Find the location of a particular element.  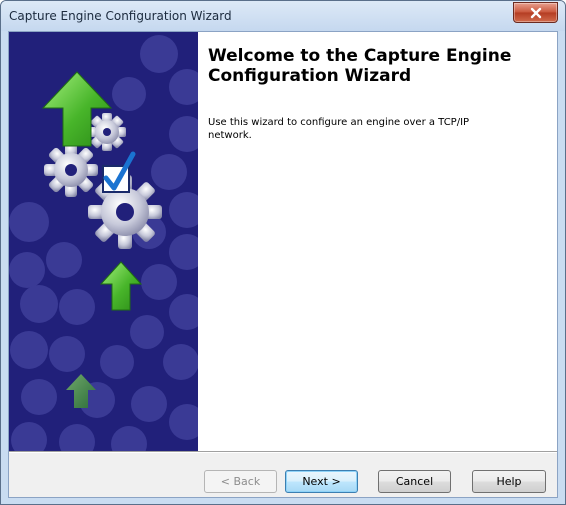

close-icon is located at coordinates (535, 12).